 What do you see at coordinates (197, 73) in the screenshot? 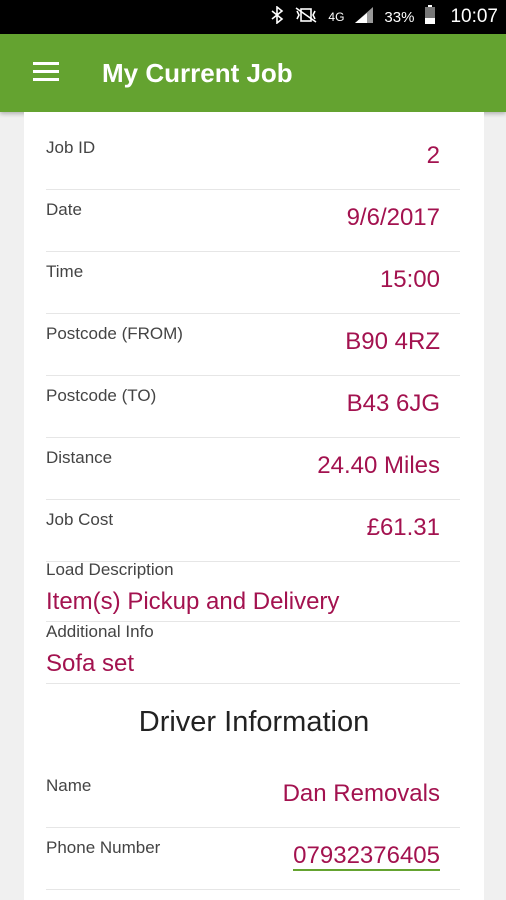
I see `page-title: My Current Job` at bounding box center [197, 73].